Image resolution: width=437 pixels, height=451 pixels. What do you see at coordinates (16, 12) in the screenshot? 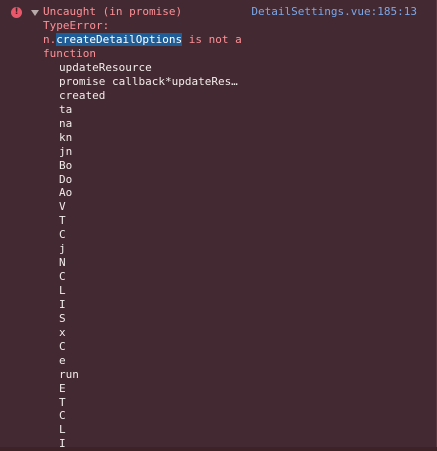
I see `error-circle-icon: !` at bounding box center [16, 12].